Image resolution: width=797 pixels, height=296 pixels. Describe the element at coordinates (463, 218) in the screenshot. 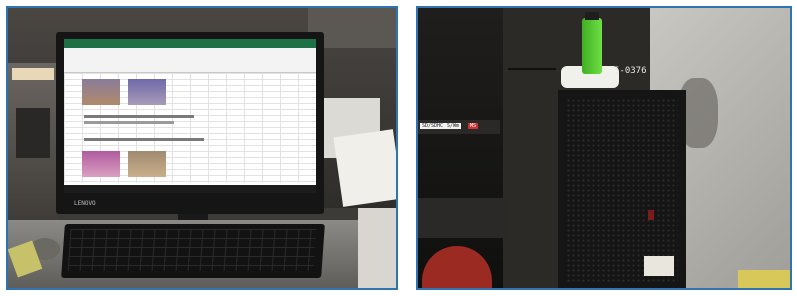

I see `device-lower` at that location.